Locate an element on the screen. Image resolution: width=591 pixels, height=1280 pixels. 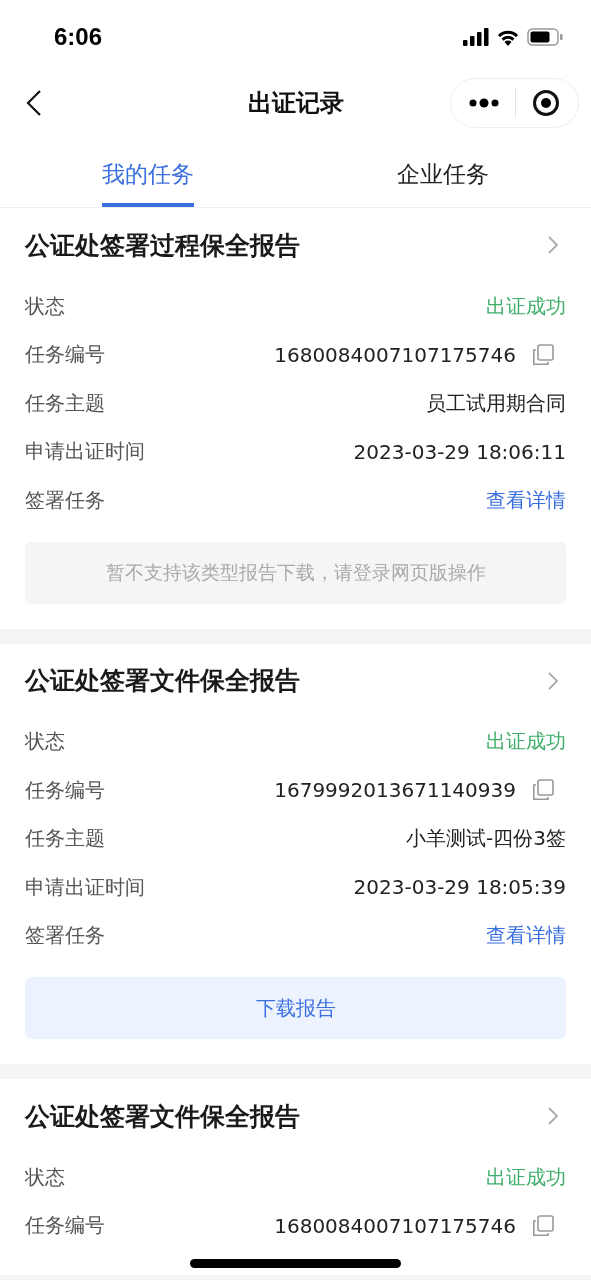
download-button: 下载报告 is located at coordinates (295, 1008).